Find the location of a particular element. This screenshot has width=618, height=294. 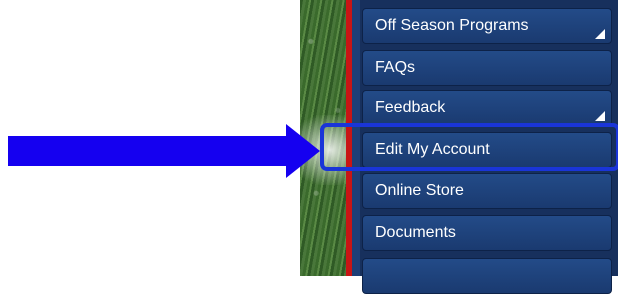

menu-item-label: Feedback is located at coordinates (410, 107).